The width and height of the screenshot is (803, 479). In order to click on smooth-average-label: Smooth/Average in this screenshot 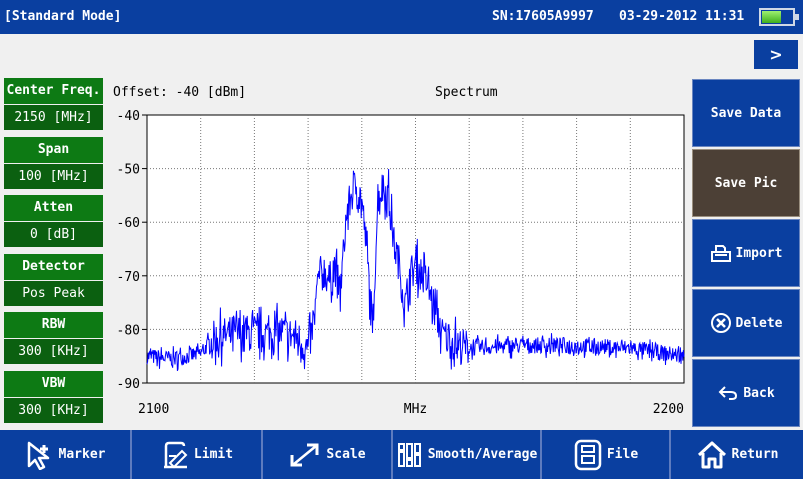, I will do `click(482, 454)`.